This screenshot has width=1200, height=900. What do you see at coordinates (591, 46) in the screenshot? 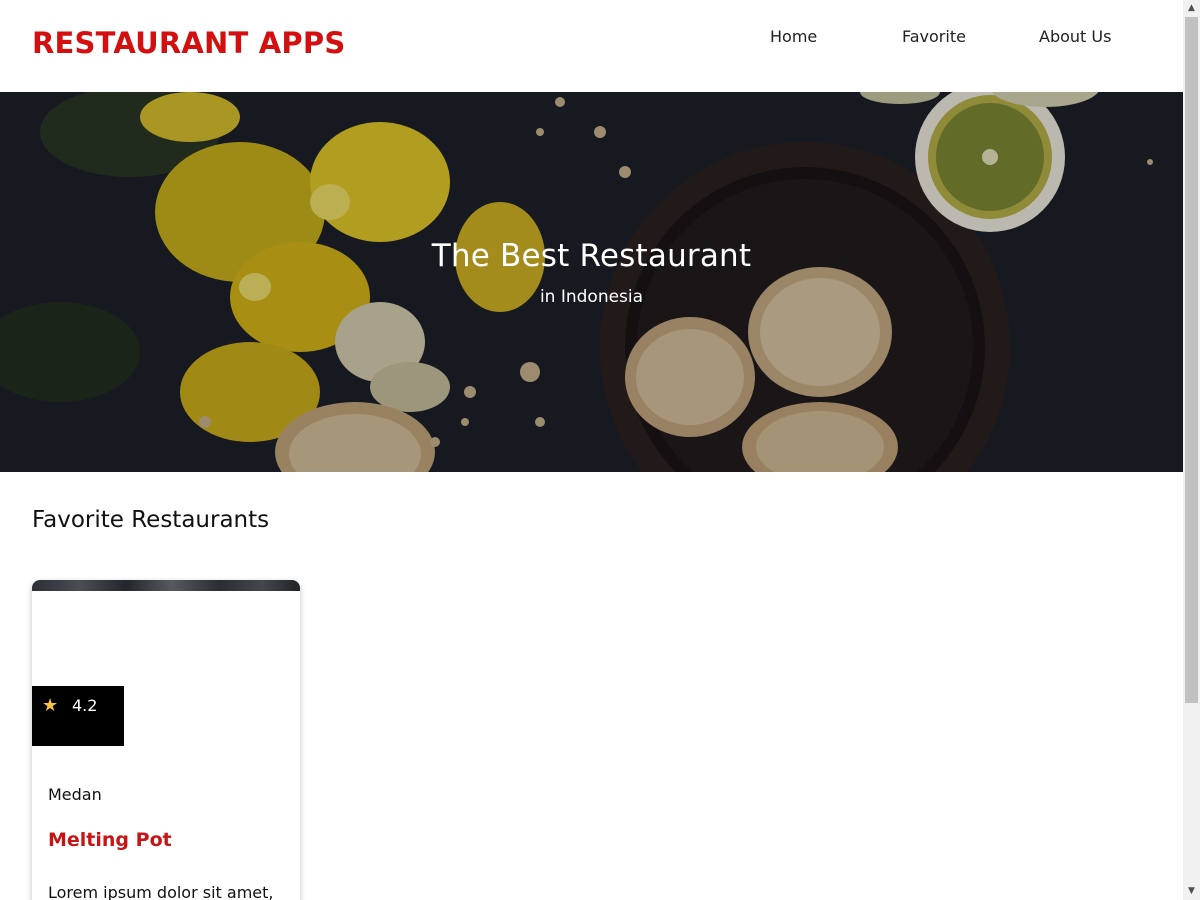
I see `app-header: RESTAURANT APPS Home Favorite About Us` at bounding box center [591, 46].